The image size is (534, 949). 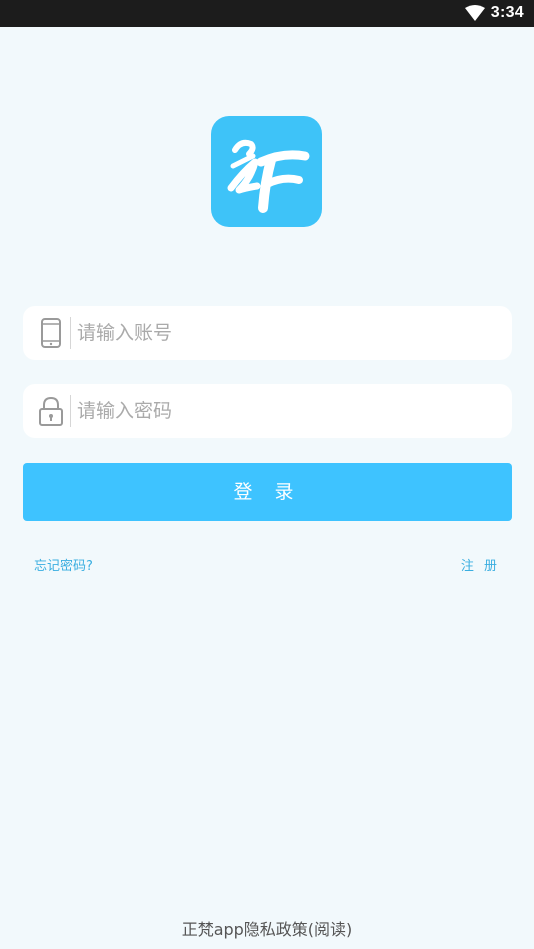 What do you see at coordinates (51, 333) in the screenshot?
I see `phone-icon` at bounding box center [51, 333].